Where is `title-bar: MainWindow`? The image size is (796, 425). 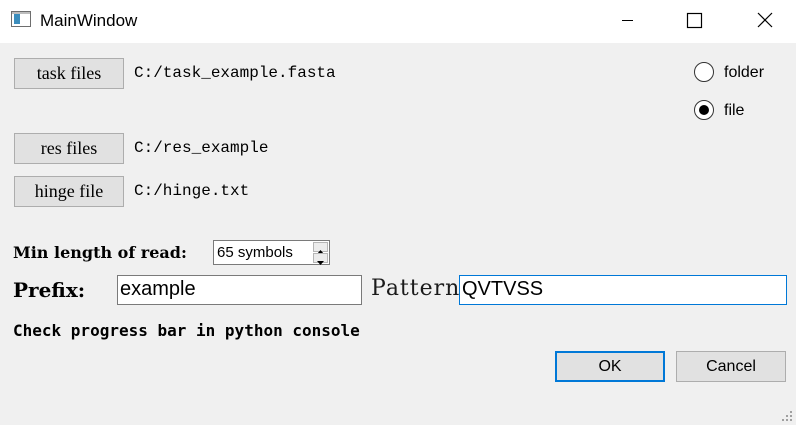 title-bar: MainWindow is located at coordinates (398, 21).